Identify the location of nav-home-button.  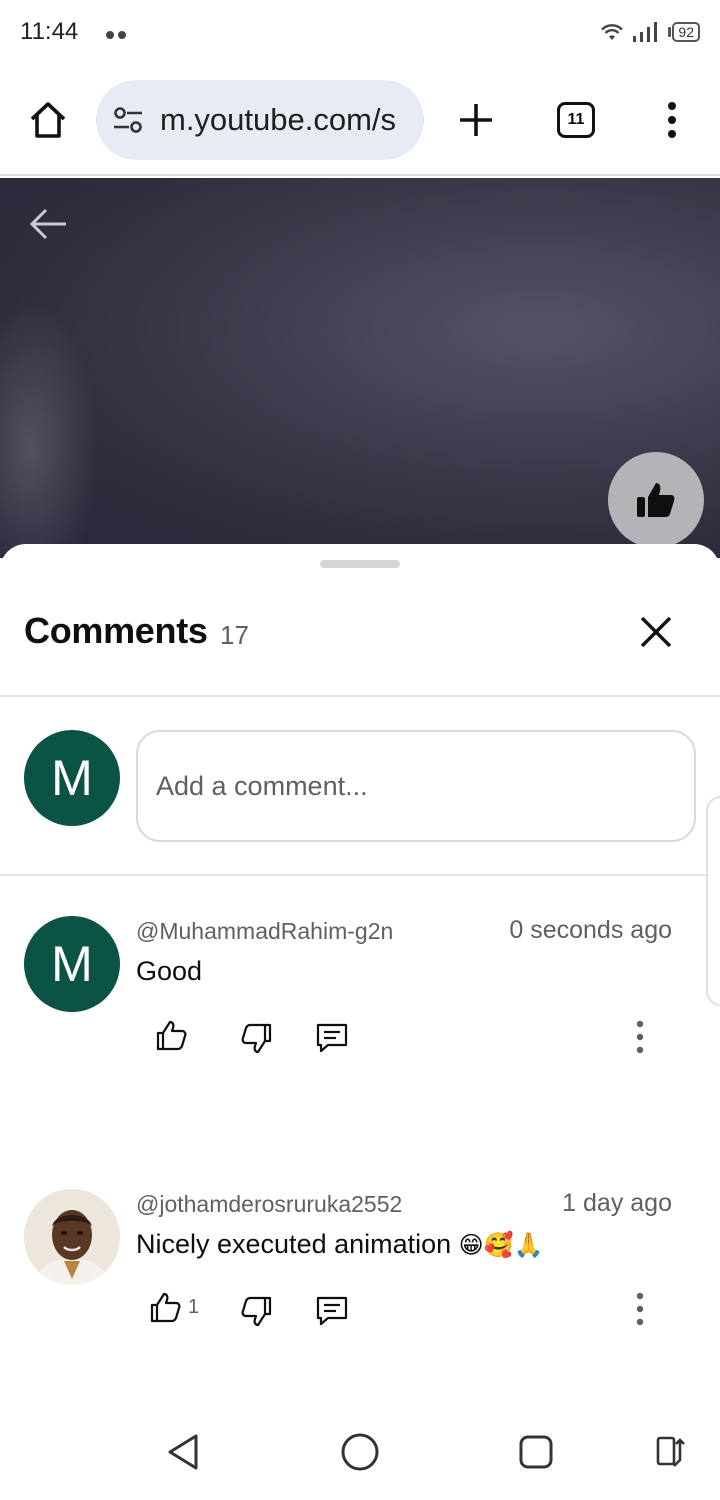
(360, 1452).